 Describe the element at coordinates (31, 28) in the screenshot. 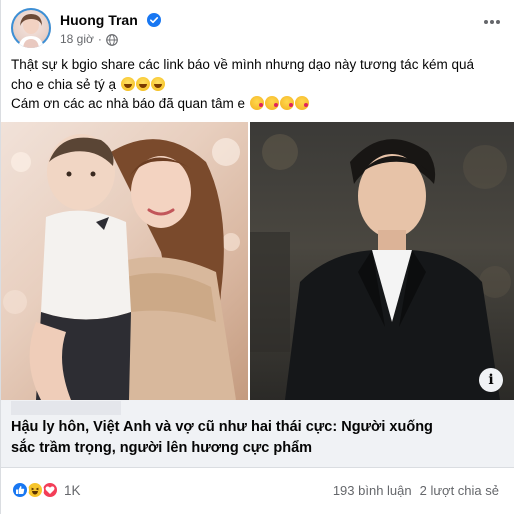

I see `avatar` at that location.